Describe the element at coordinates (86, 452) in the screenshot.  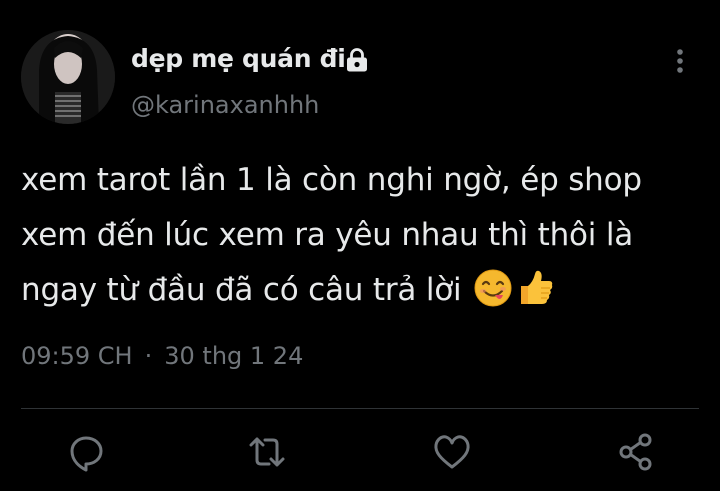
I see `reply-icon` at that location.